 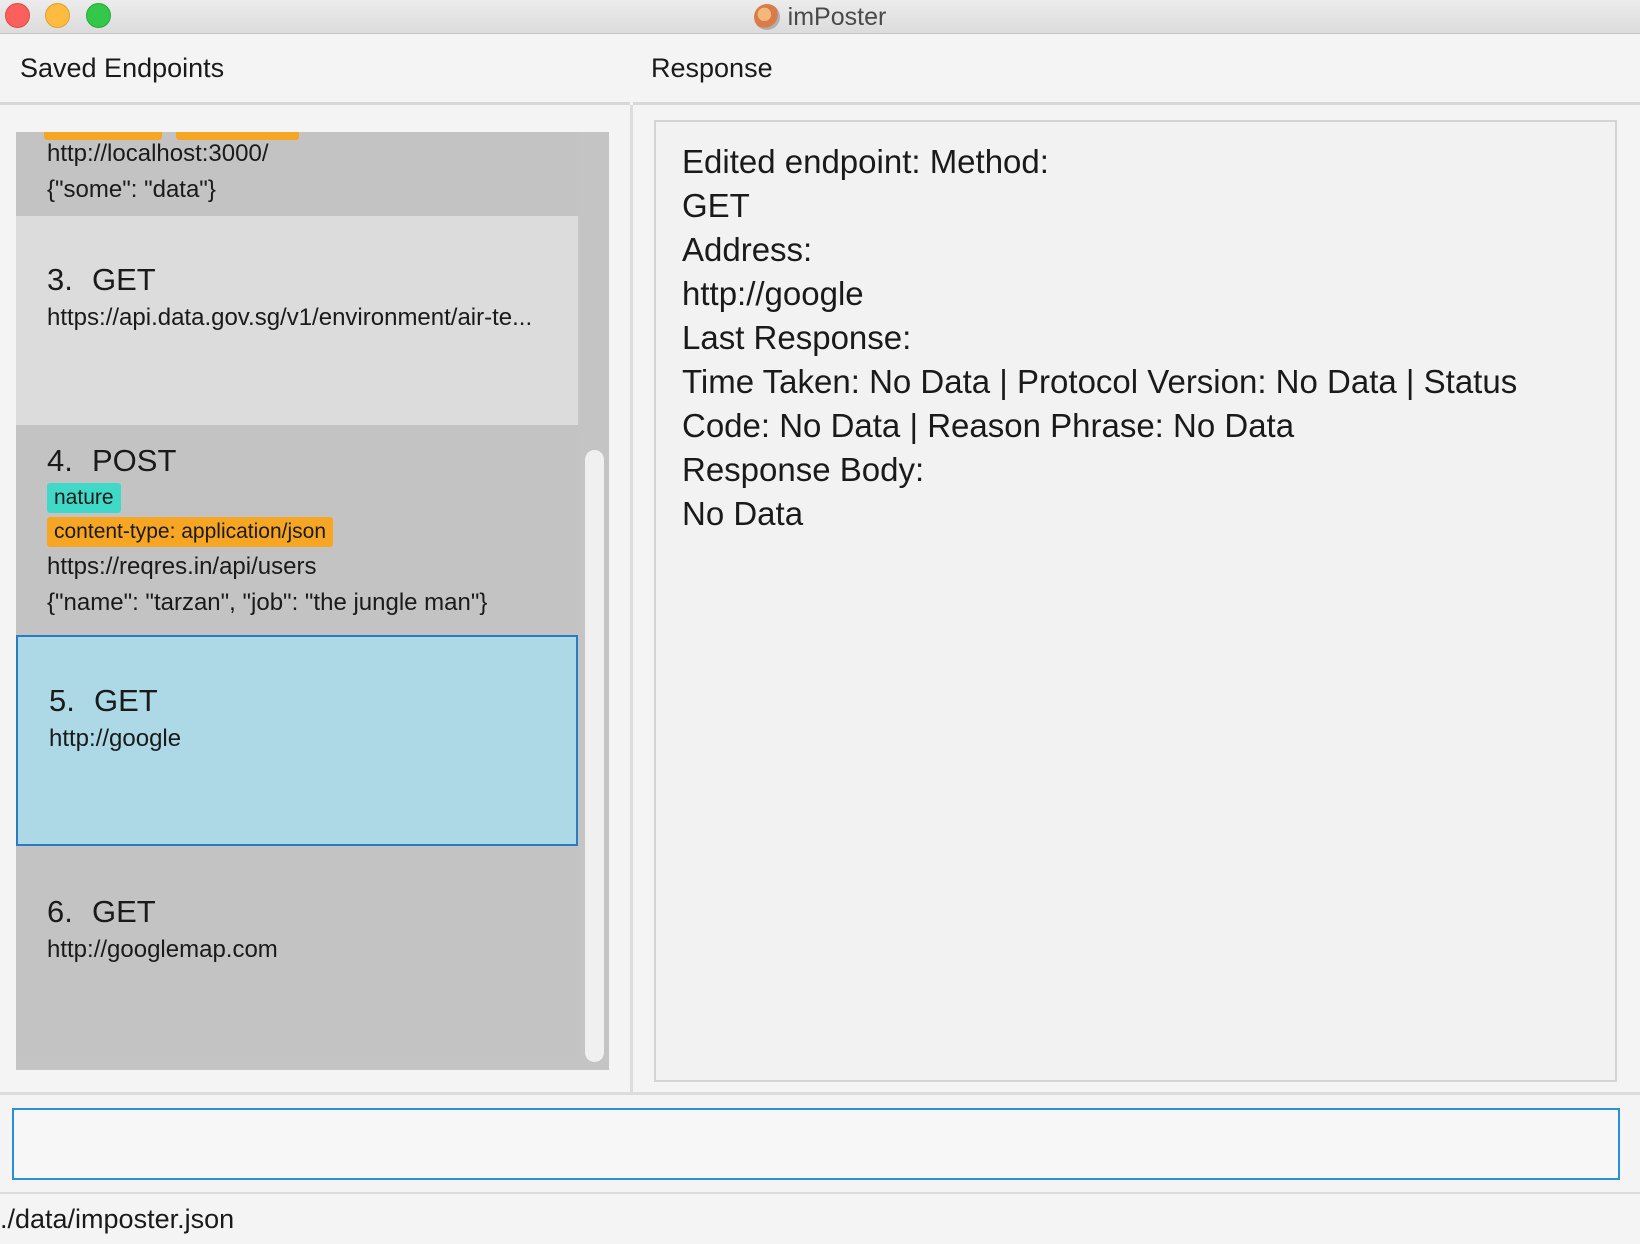 What do you see at coordinates (171, 137) in the screenshot?
I see `partial-tags` at bounding box center [171, 137].